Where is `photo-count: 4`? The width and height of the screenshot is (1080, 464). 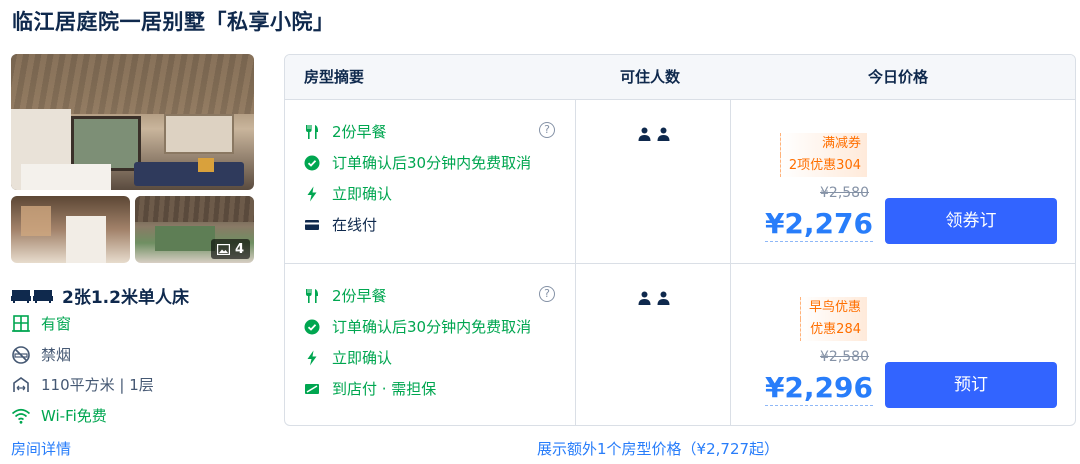
photo-count: 4 is located at coordinates (239, 249).